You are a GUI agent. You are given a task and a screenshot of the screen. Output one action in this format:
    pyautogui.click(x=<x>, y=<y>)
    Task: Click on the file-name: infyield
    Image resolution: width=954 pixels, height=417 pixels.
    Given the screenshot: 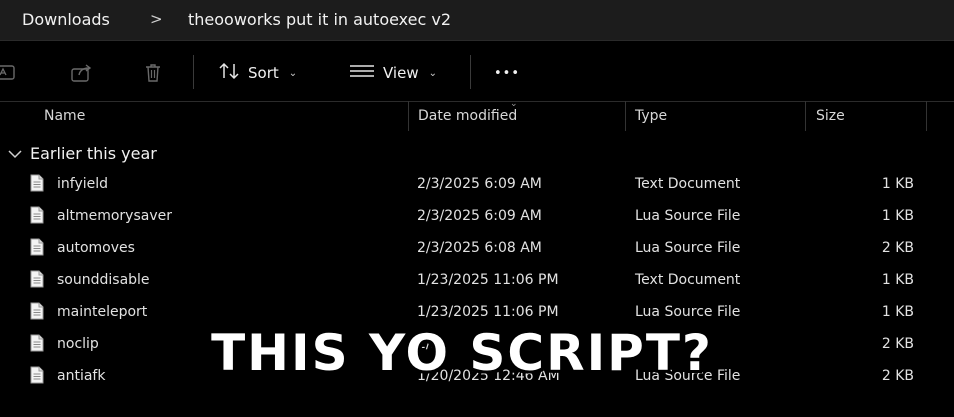 What is the action you would take?
    pyautogui.click(x=83, y=184)
    